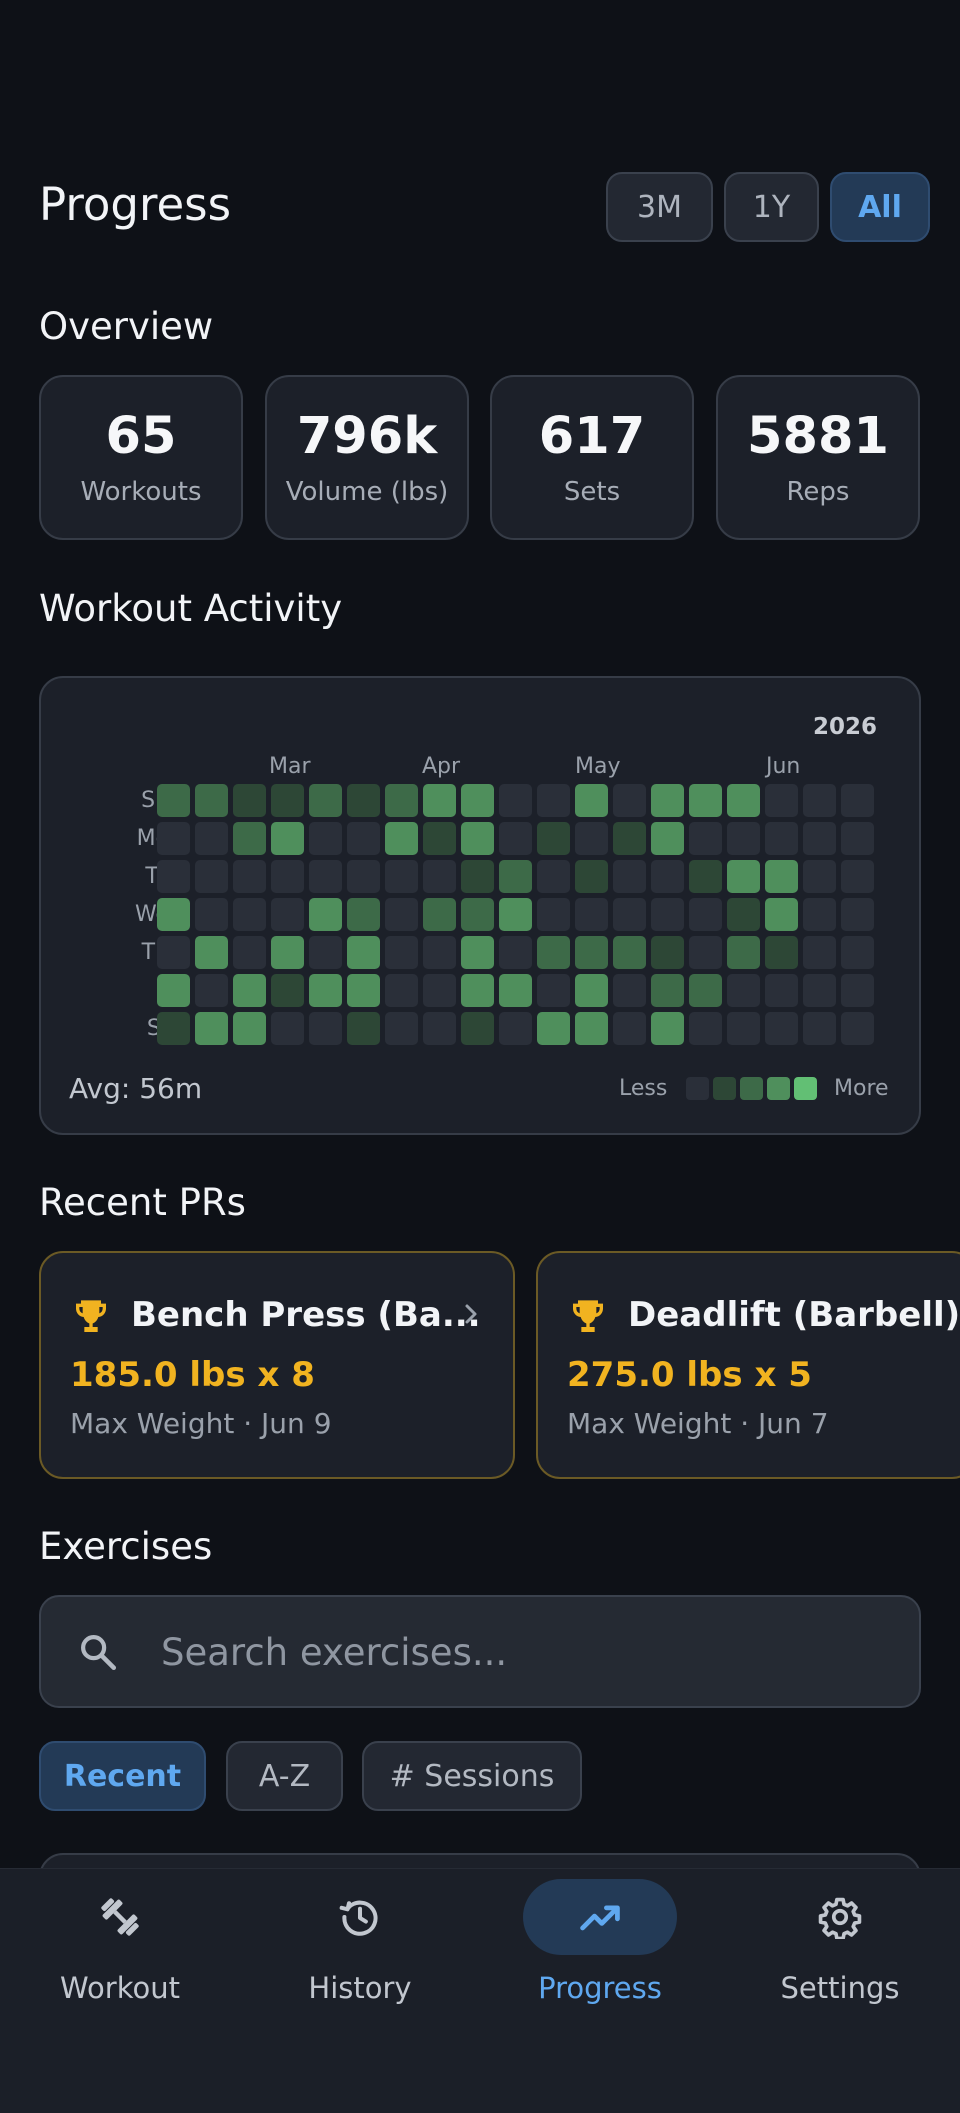 The width and height of the screenshot is (960, 2113). I want to click on recent-prs-heading: Recent PRs, so click(142, 1202).